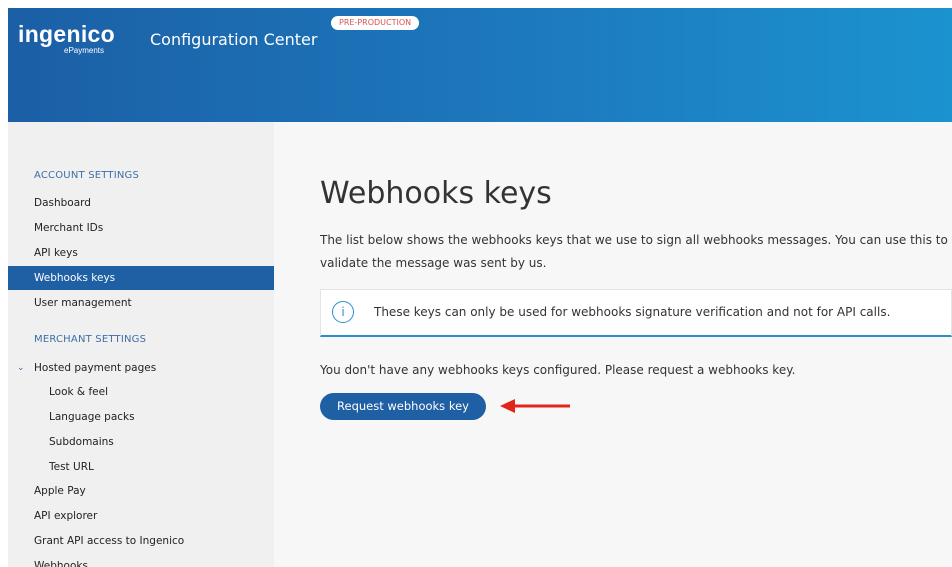 The height and width of the screenshot is (567, 952). What do you see at coordinates (95, 368) in the screenshot?
I see `sidebar-item-label: Hosted payment pages` at bounding box center [95, 368].